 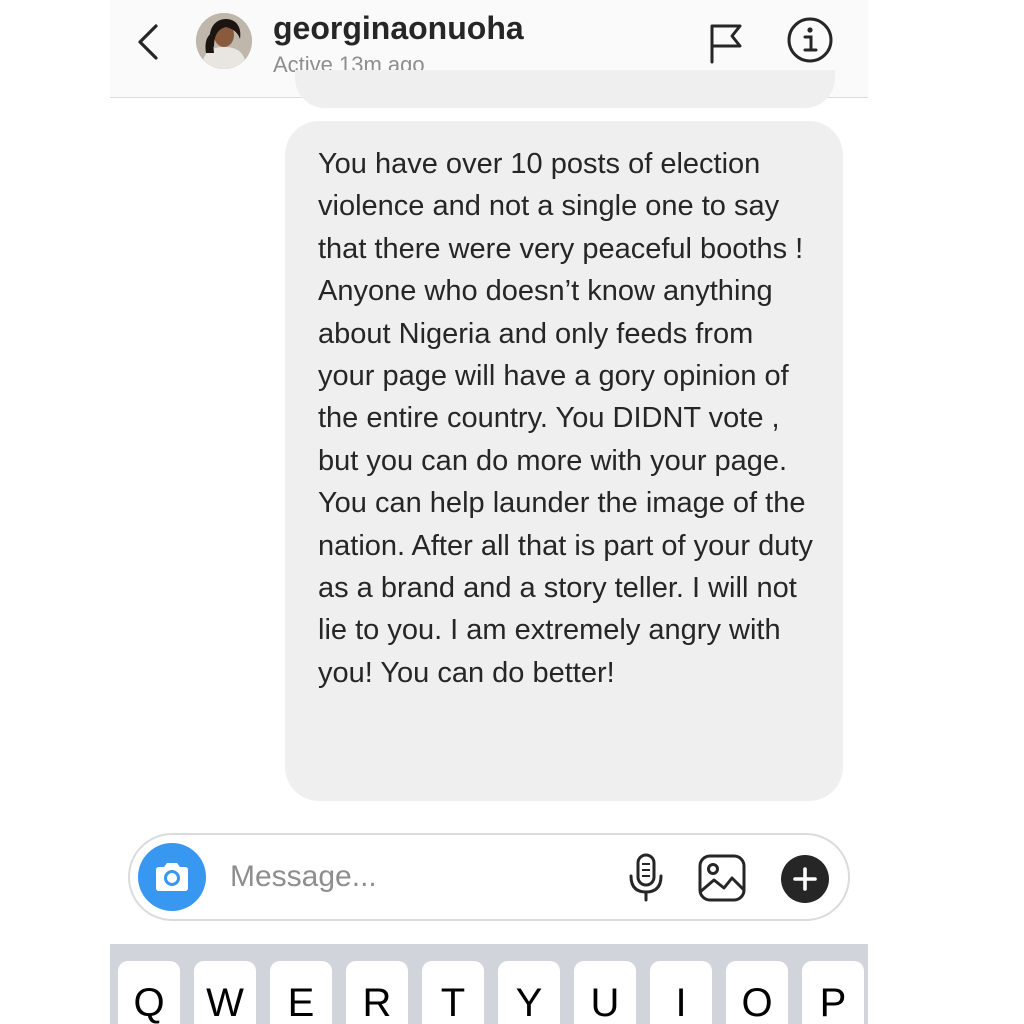 What do you see at coordinates (398, 28) in the screenshot?
I see `chat-username: georginaonuoha` at bounding box center [398, 28].